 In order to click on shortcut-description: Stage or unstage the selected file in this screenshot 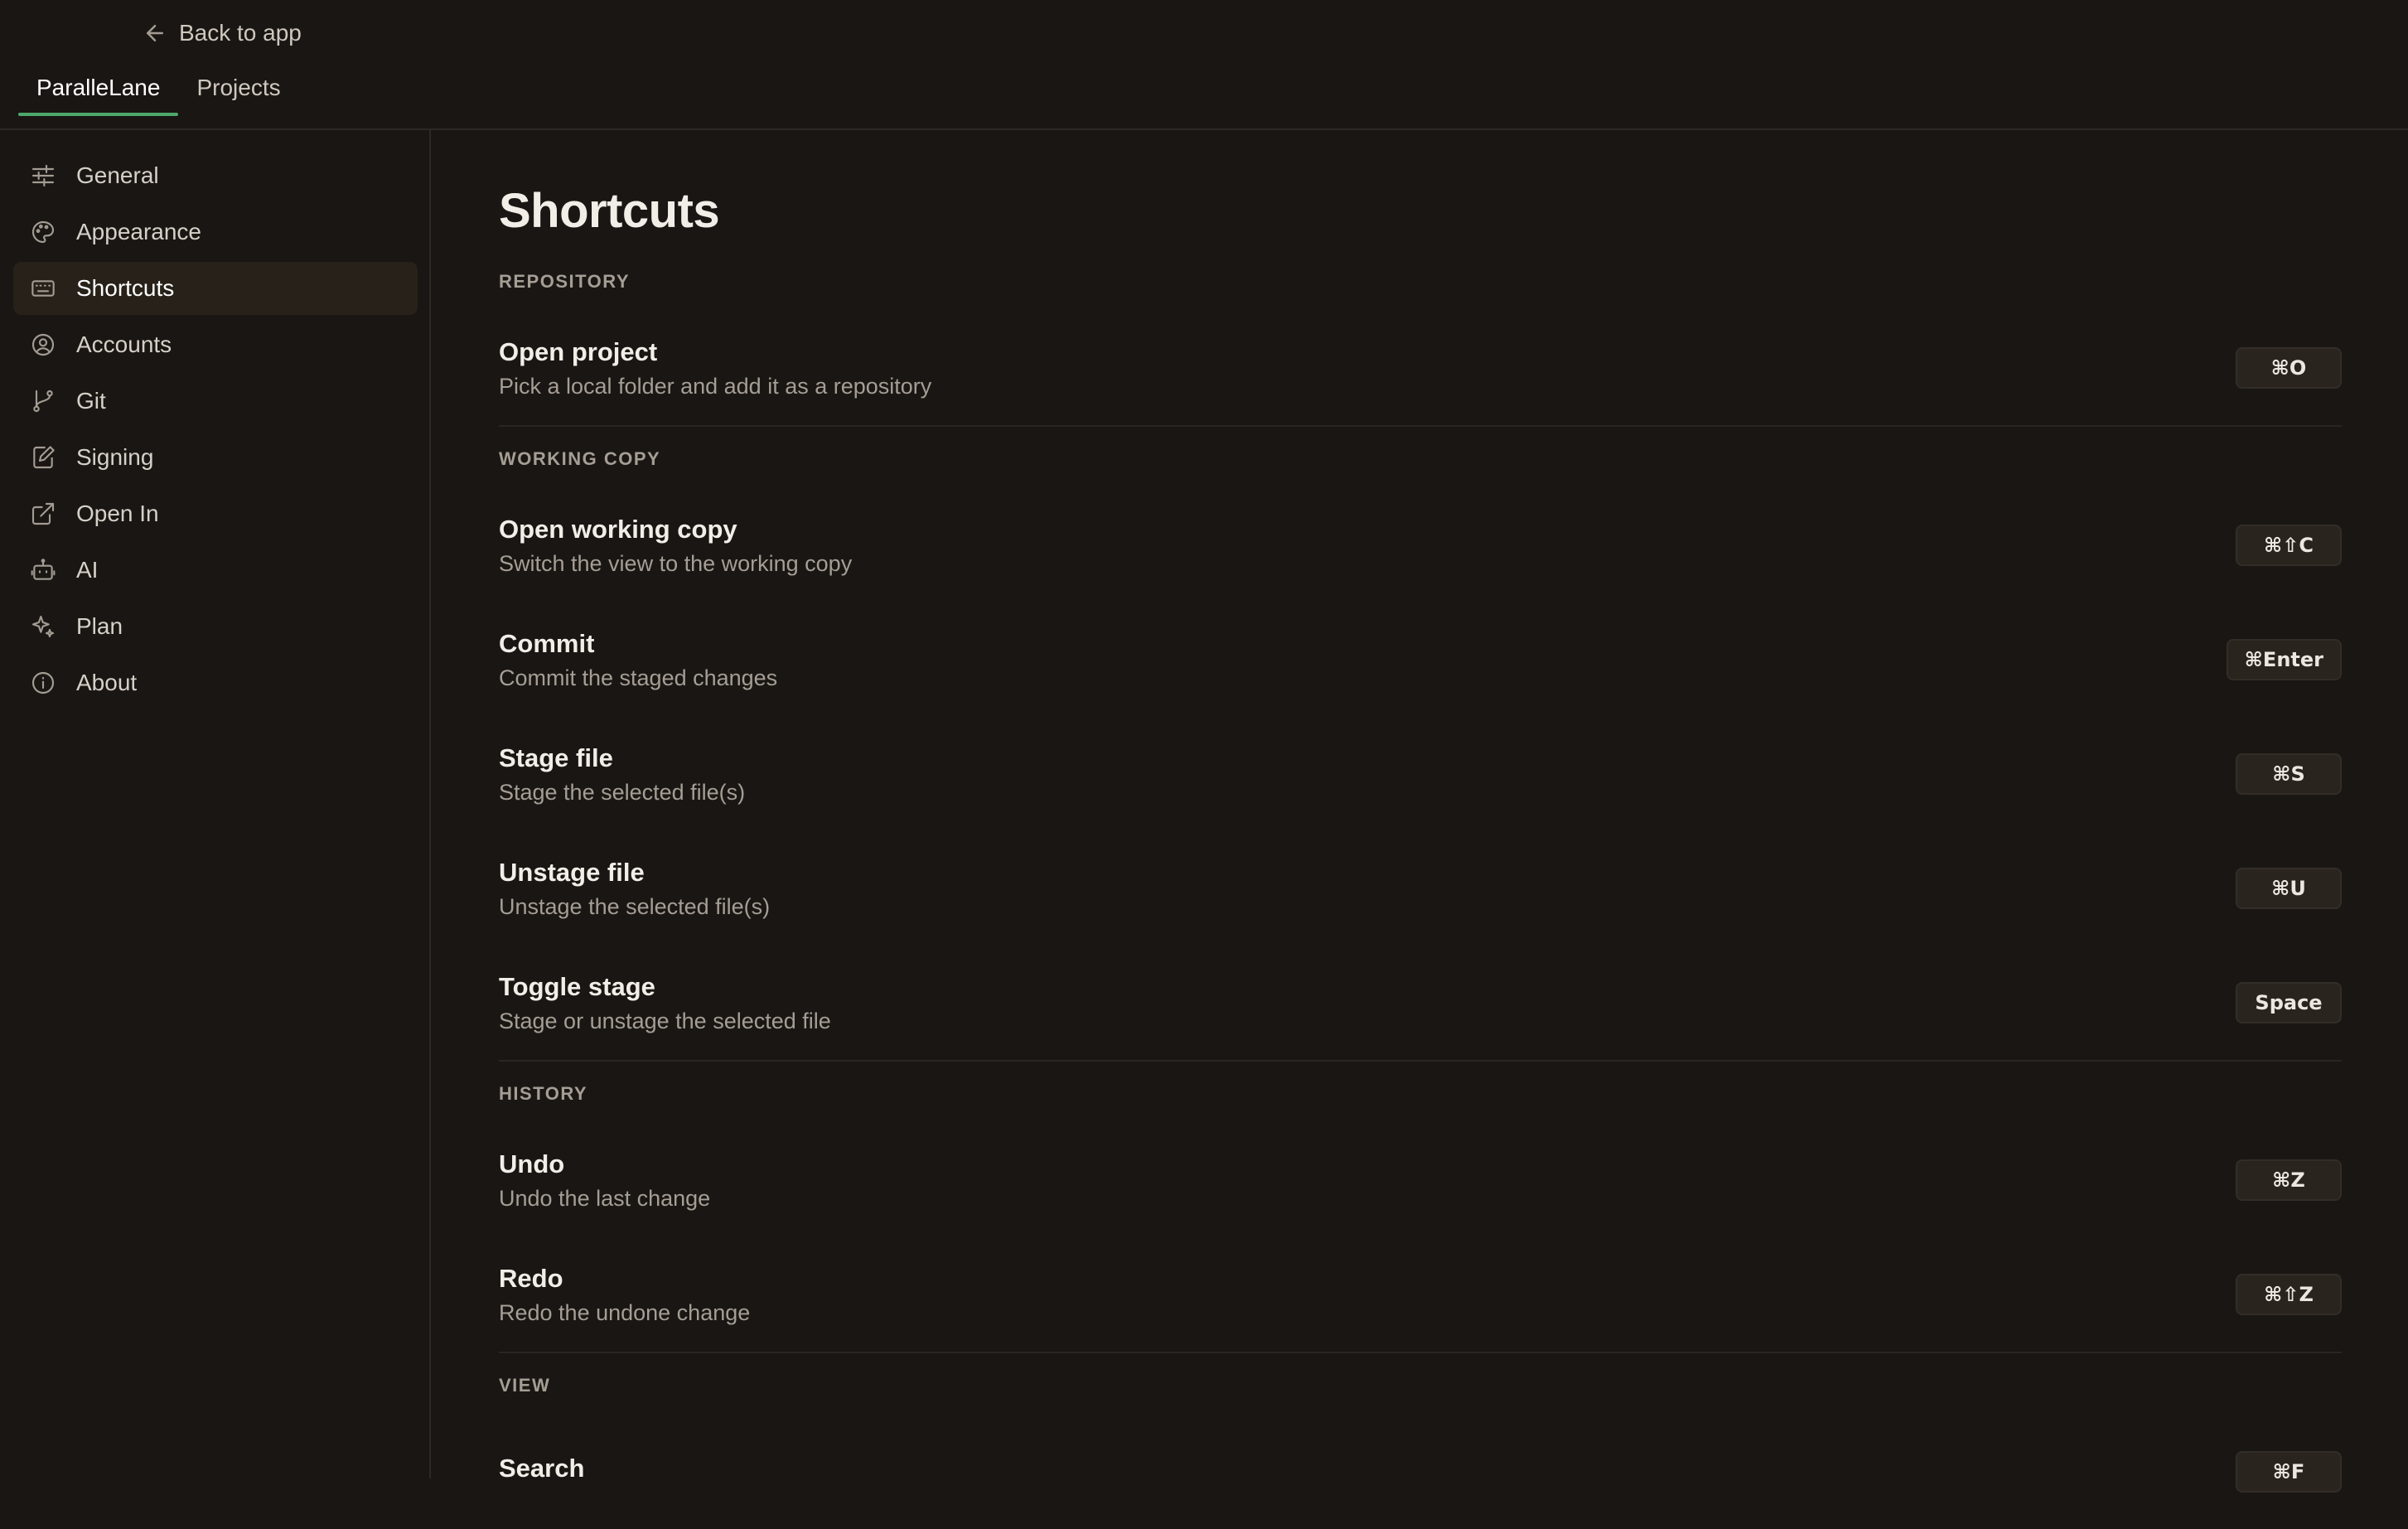, I will do `click(665, 1020)`.